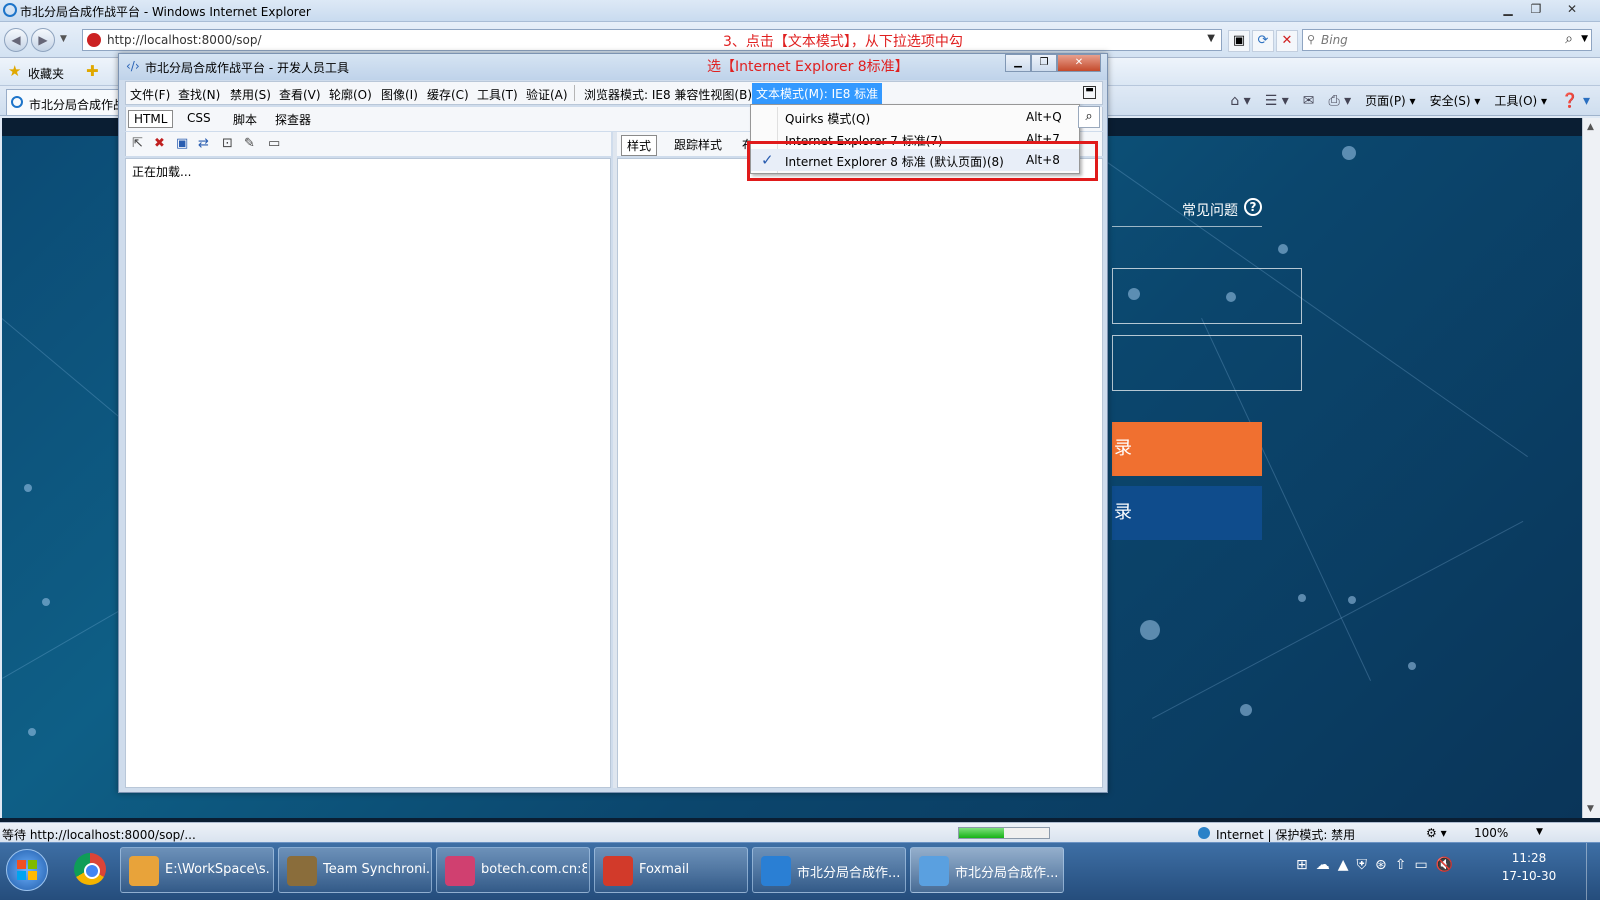  I want to click on tab-style: 样式, so click(639, 145).